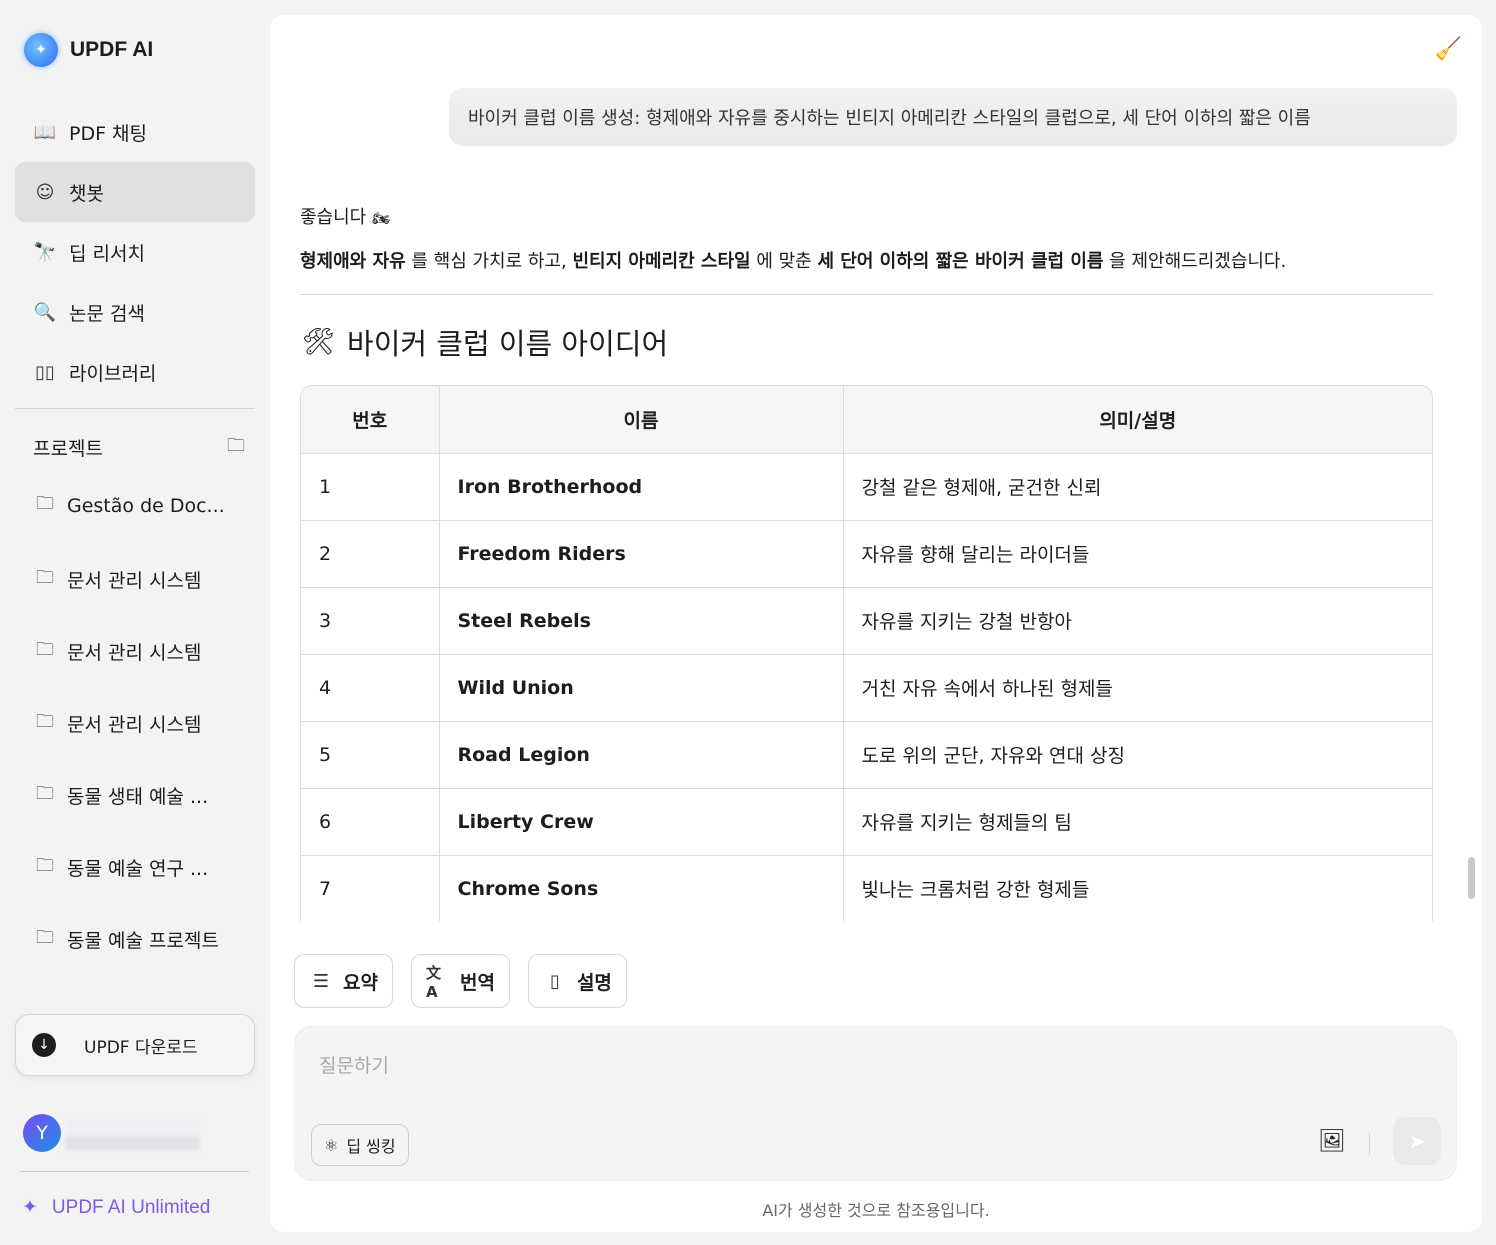  Describe the element at coordinates (360, 1145) in the screenshot. I see `deep-thinking-toggle: ⚛ 딥 씽킹` at that location.